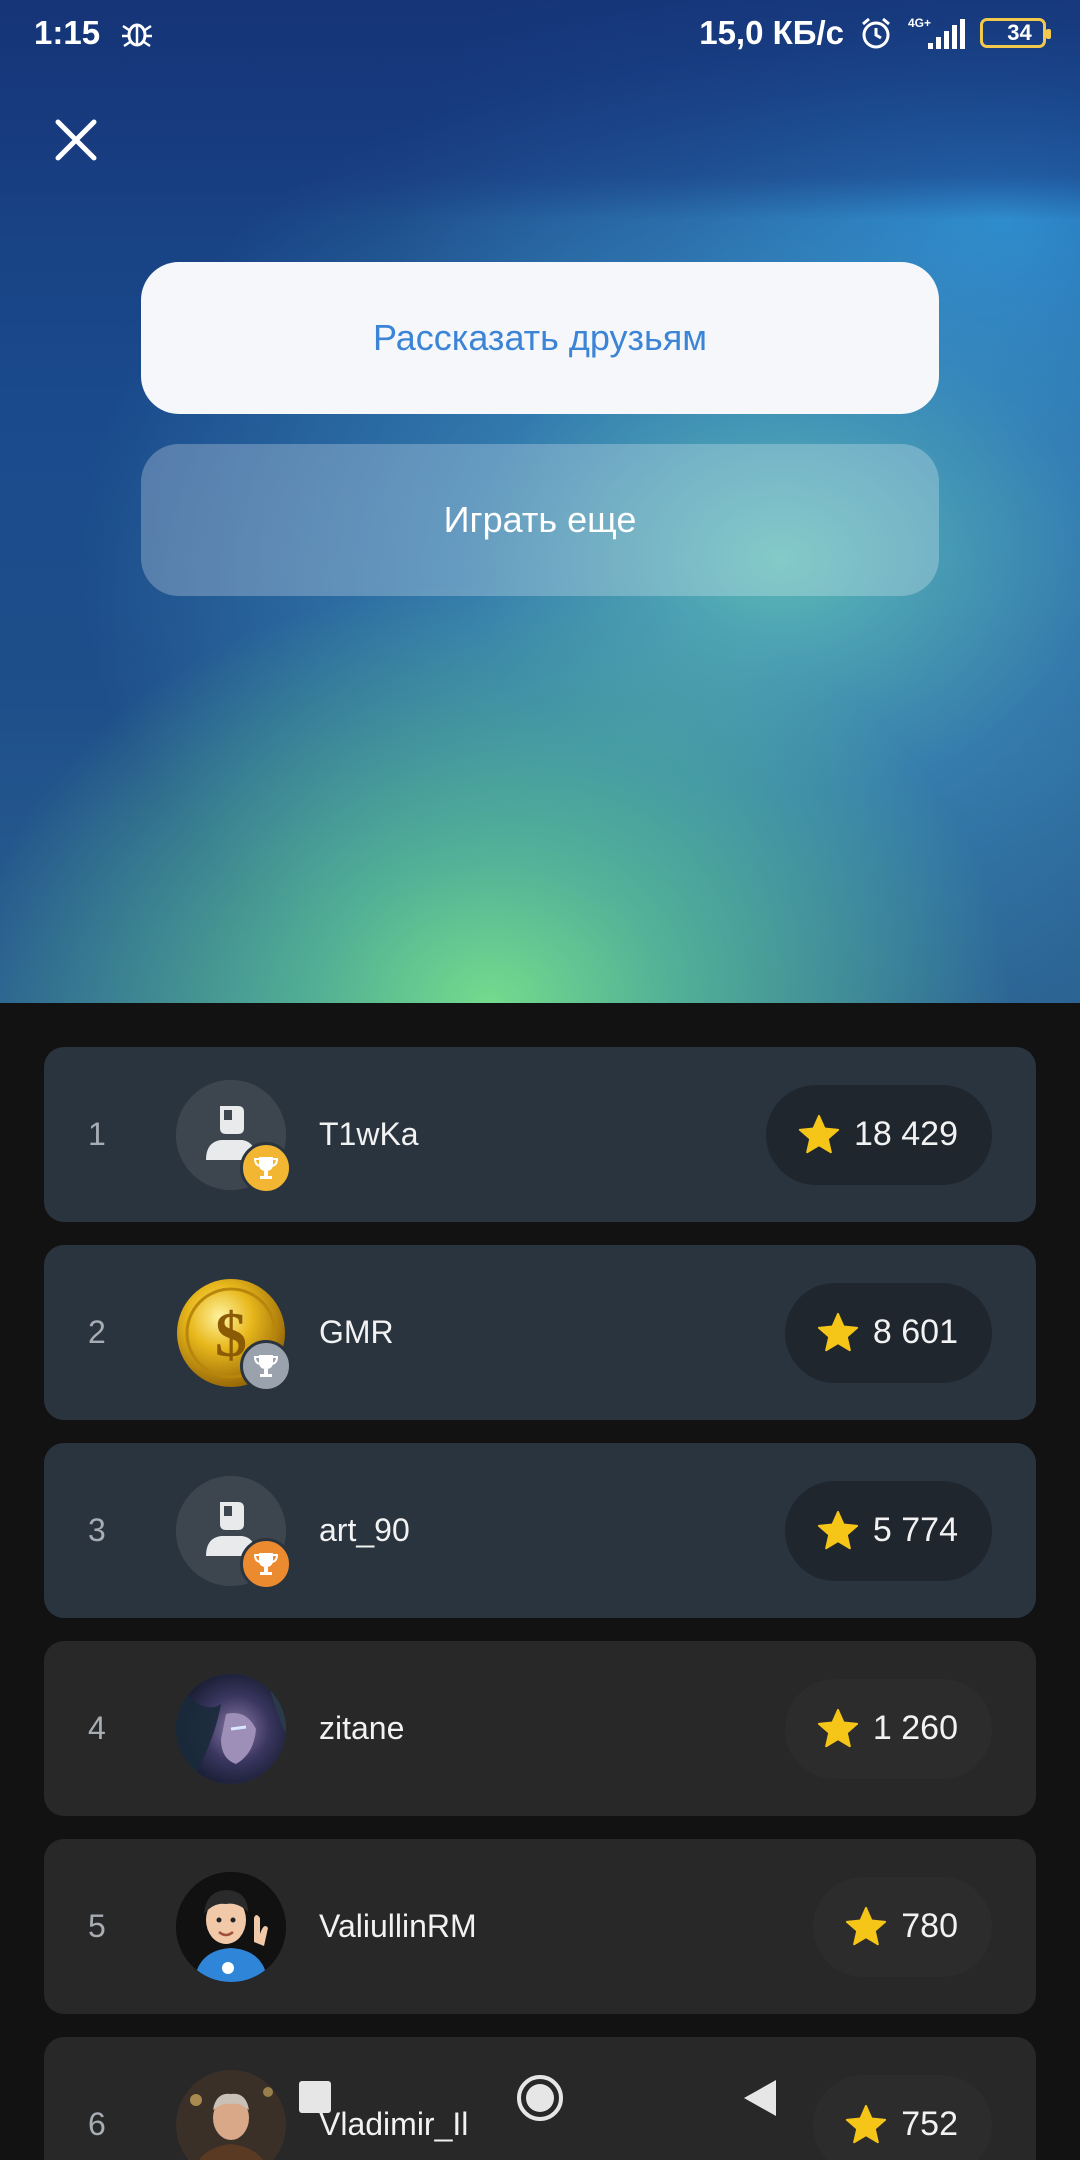 The width and height of the screenshot is (1080, 2160). I want to click on player-name: ValiullinRM, so click(398, 1926).